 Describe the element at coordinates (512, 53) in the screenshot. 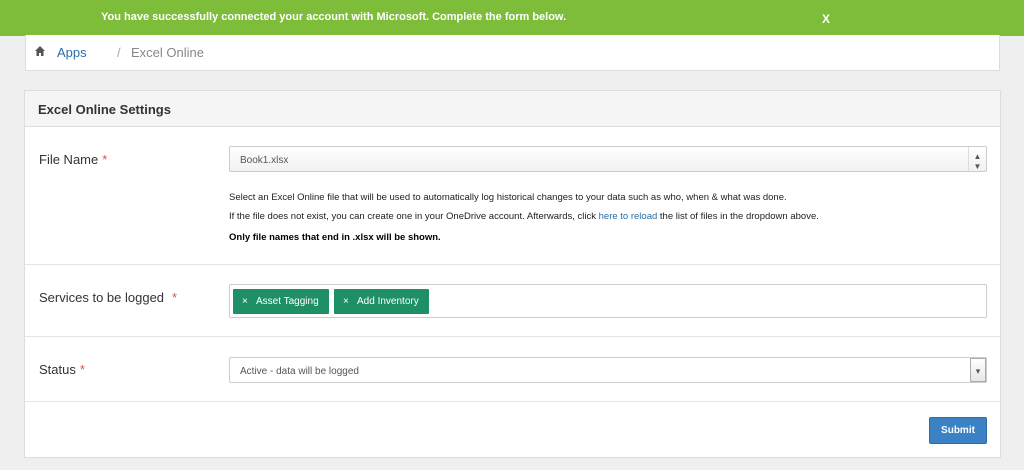

I see `breadcrumb: Apps / Excel Online` at that location.